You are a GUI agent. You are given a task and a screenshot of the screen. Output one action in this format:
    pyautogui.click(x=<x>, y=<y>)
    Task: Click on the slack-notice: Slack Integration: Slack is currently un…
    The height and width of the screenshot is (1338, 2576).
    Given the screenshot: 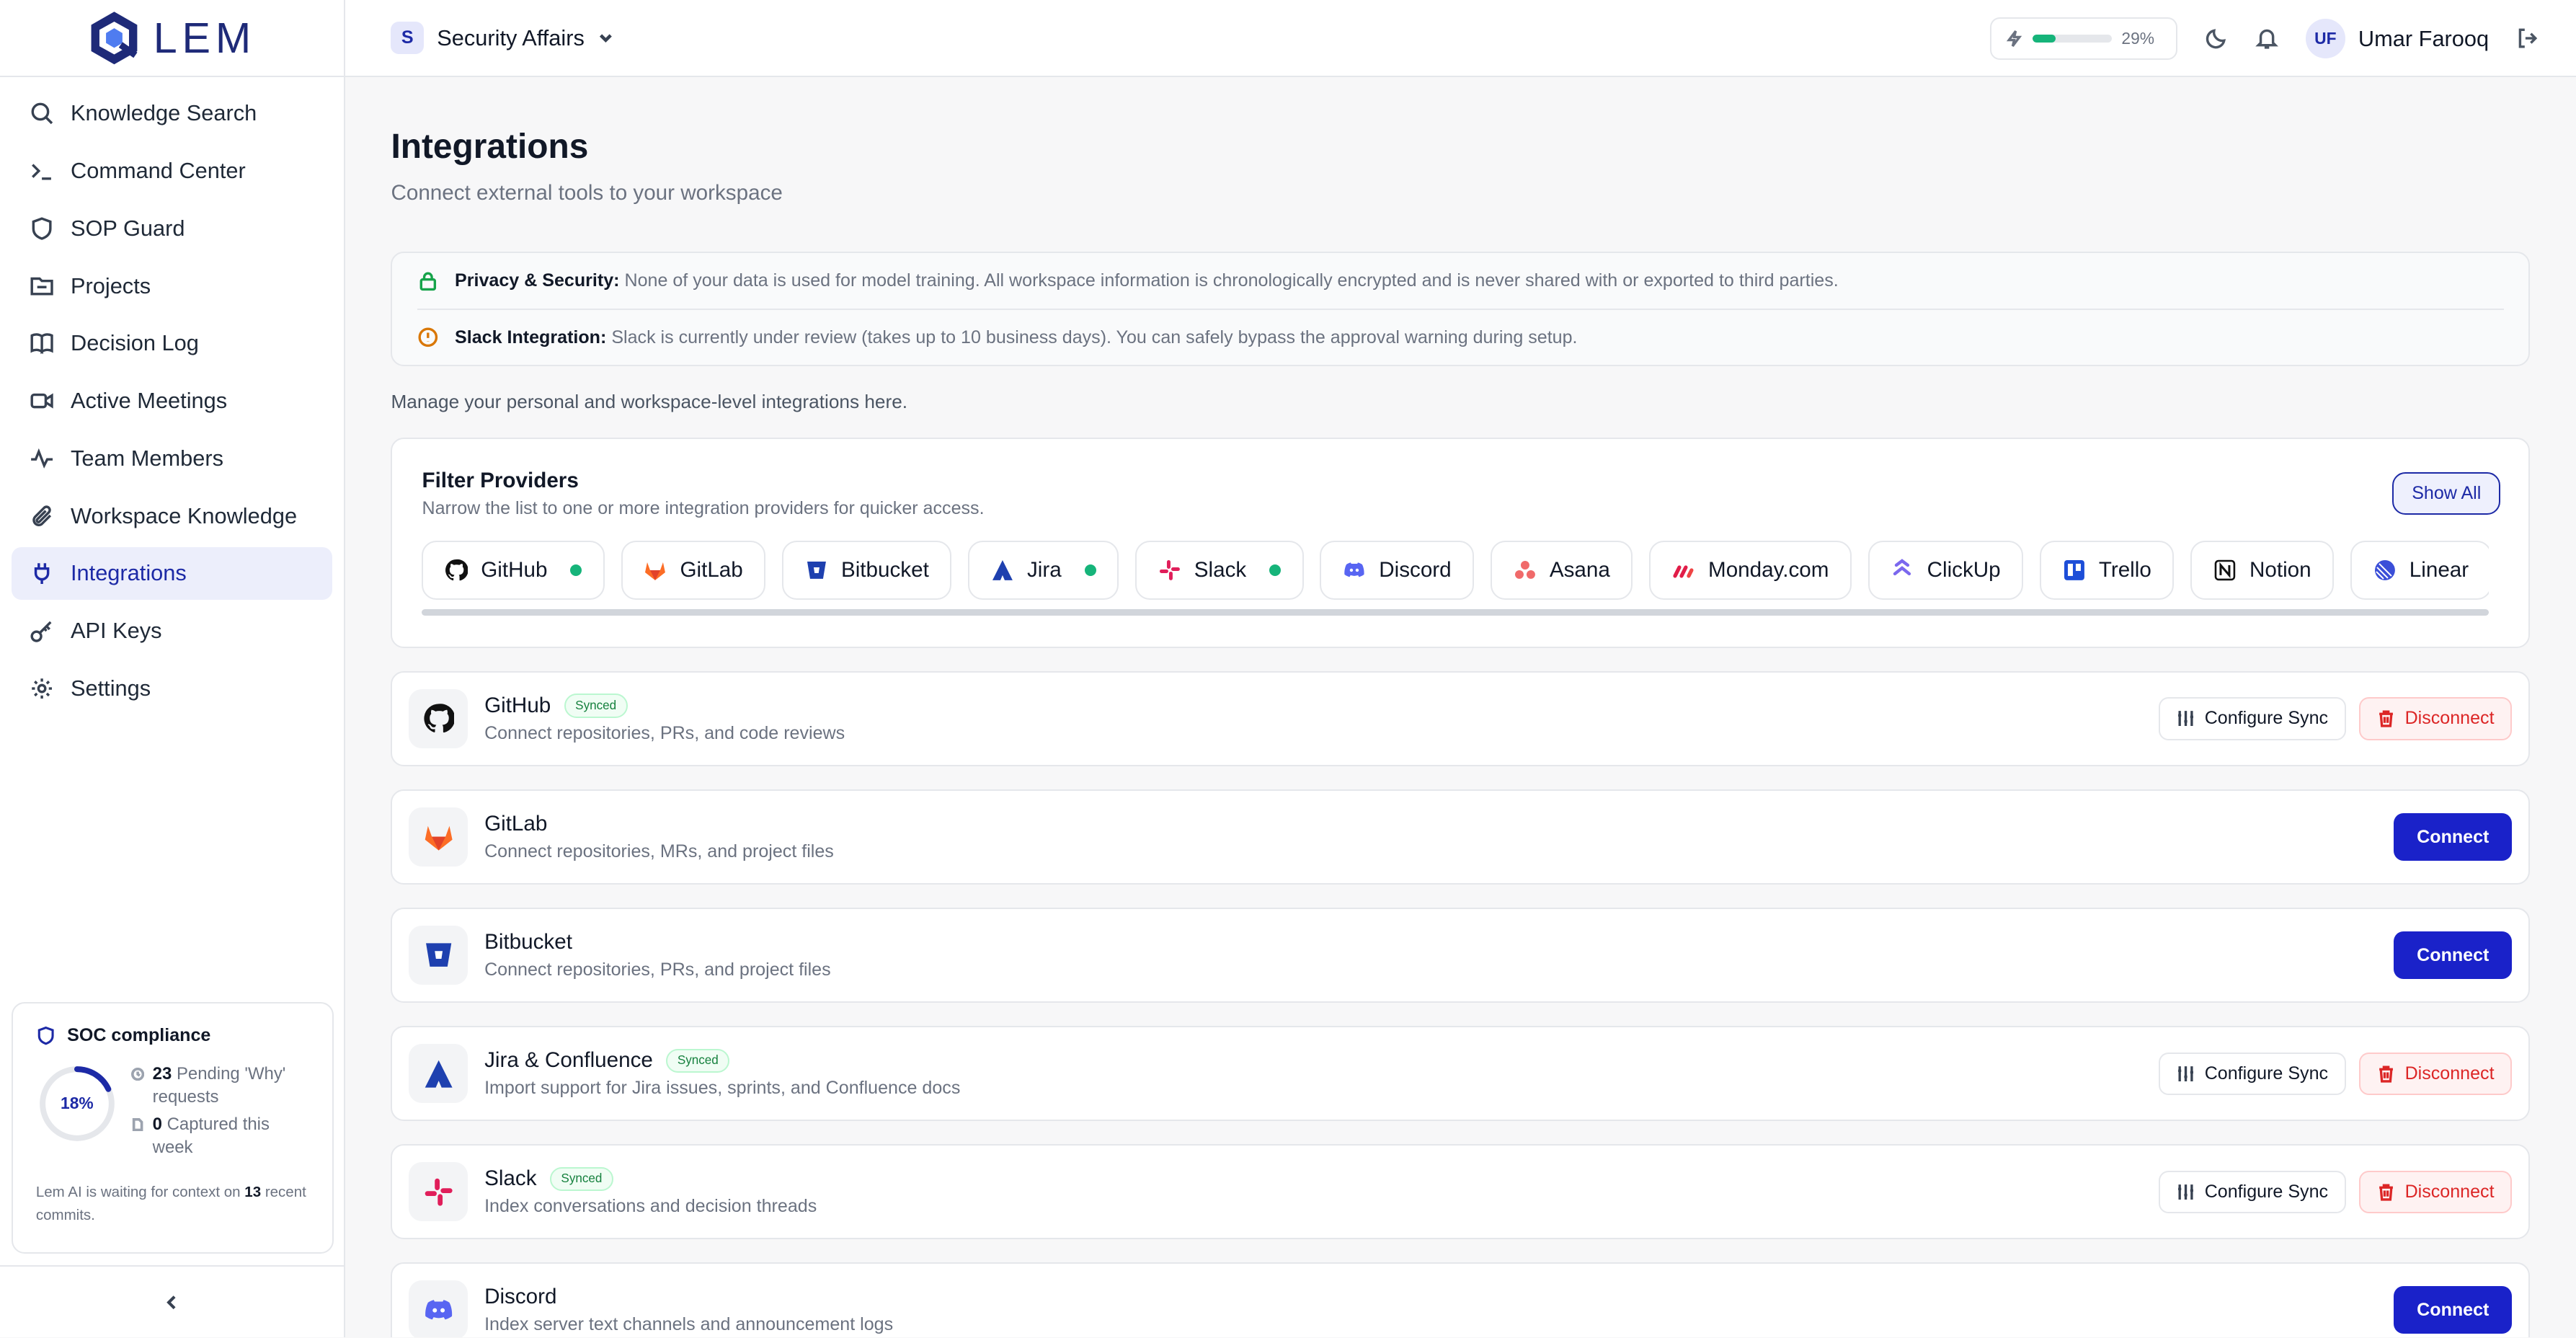 What is the action you would take?
    pyautogui.click(x=1460, y=337)
    